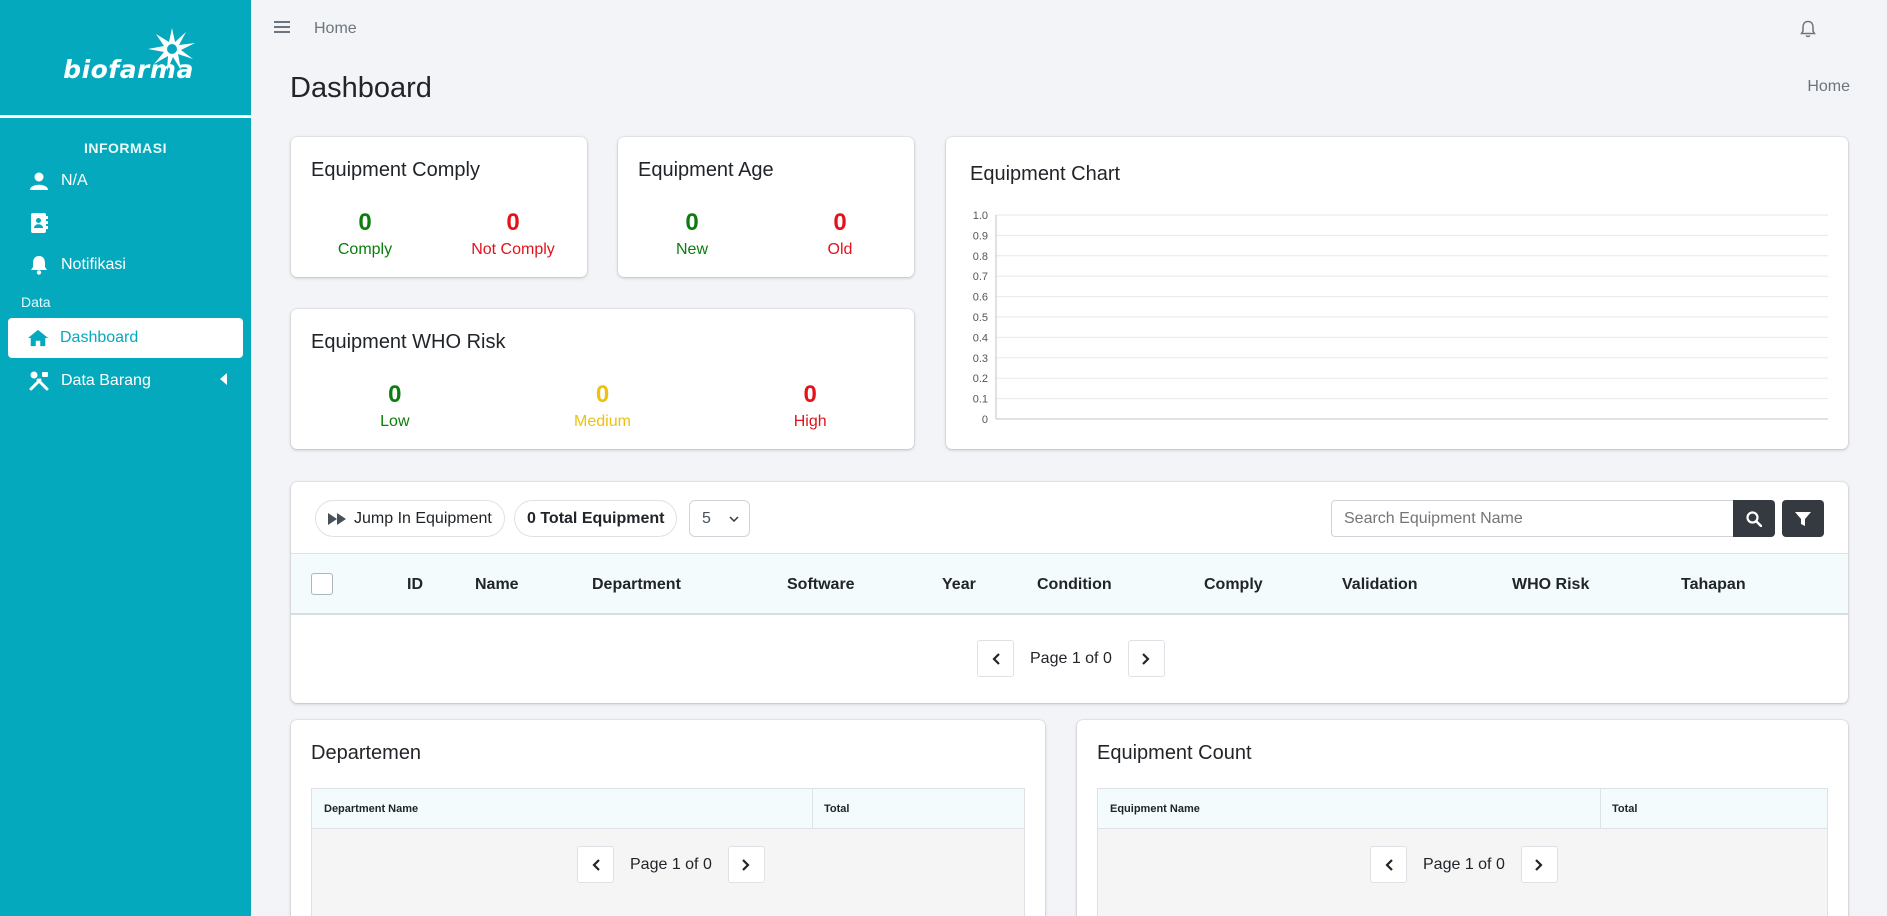  Describe the element at coordinates (39, 381) in the screenshot. I see `tools-icon` at that location.